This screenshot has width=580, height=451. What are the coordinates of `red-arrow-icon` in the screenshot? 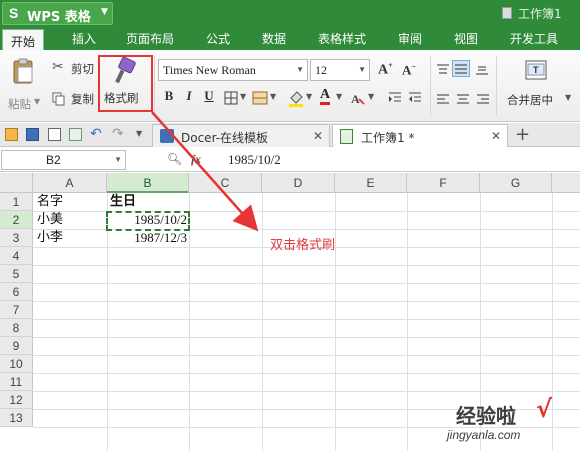 It's located at (205, 171).